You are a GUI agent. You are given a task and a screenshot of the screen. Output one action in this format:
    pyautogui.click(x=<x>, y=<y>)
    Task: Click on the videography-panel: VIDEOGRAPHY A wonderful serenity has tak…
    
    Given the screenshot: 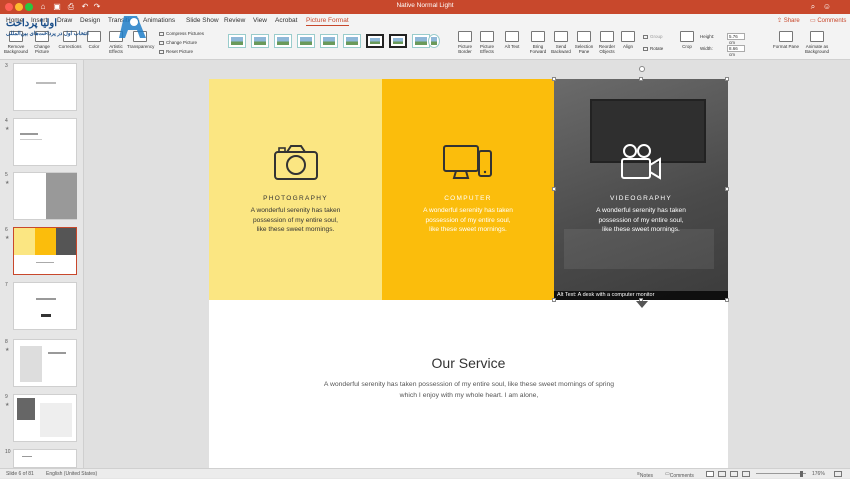 What is the action you would take?
    pyautogui.click(x=641, y=189)
    